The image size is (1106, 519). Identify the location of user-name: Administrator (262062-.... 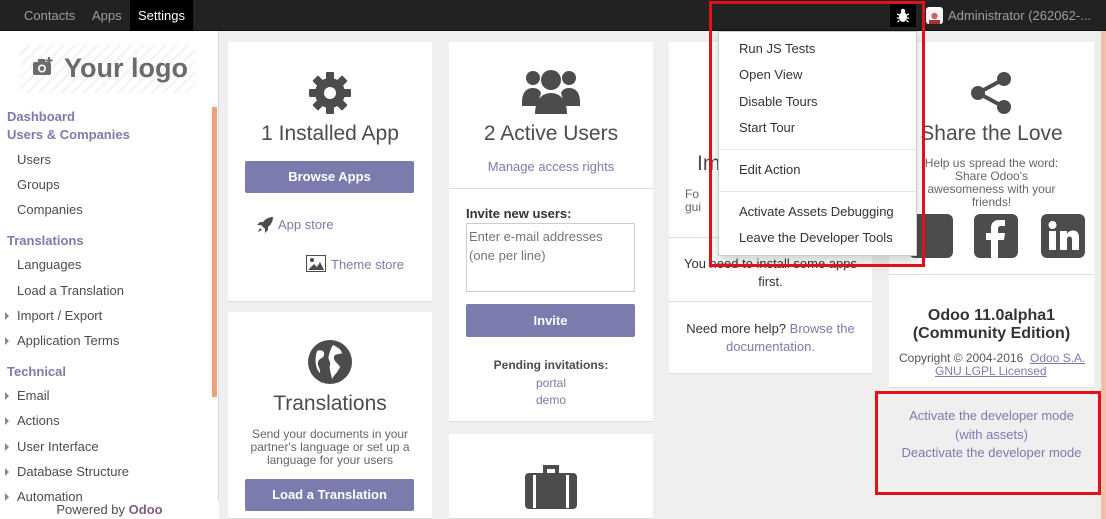
(1020, 15).